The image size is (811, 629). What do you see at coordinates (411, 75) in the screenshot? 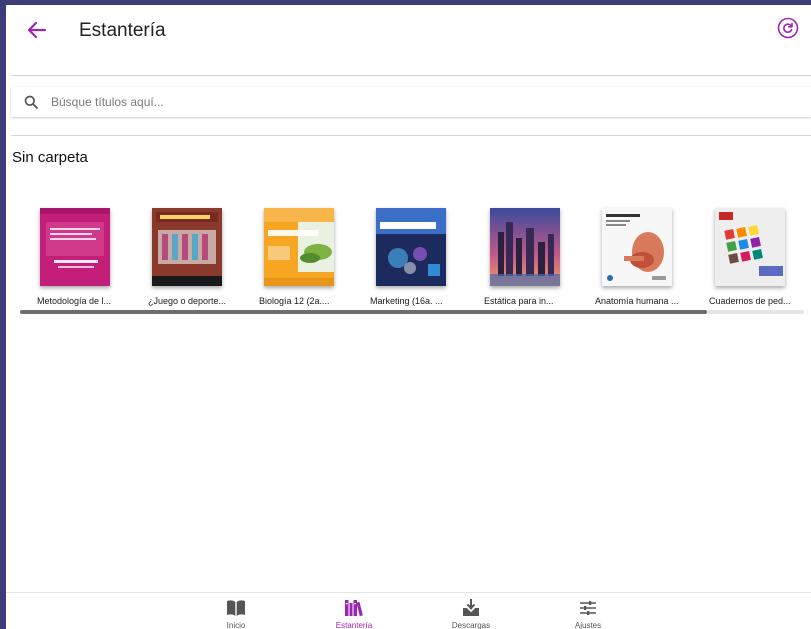
I see `header-divider` at bounding box center [411, 75].